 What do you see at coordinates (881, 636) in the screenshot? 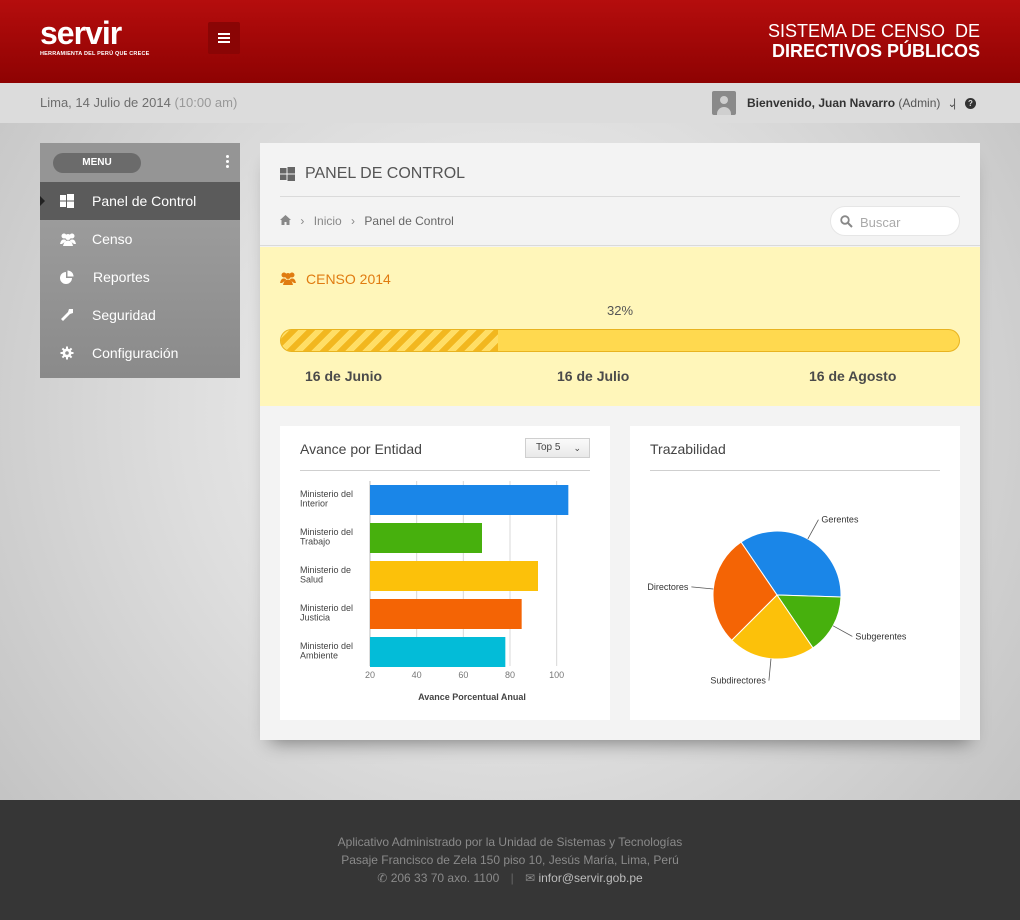
I see `pie-label: Subgerentes` at bounding box center [881, 636].